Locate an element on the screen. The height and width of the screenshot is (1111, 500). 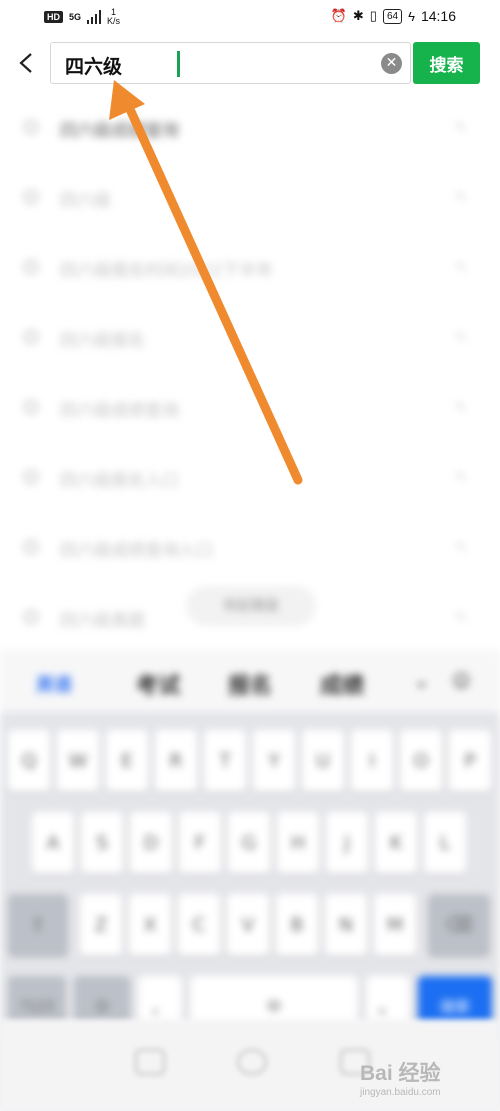
candidate-bar: 英语 考试 报名 成绩 ⌄ ☺ is located at coordinates (250, 681).